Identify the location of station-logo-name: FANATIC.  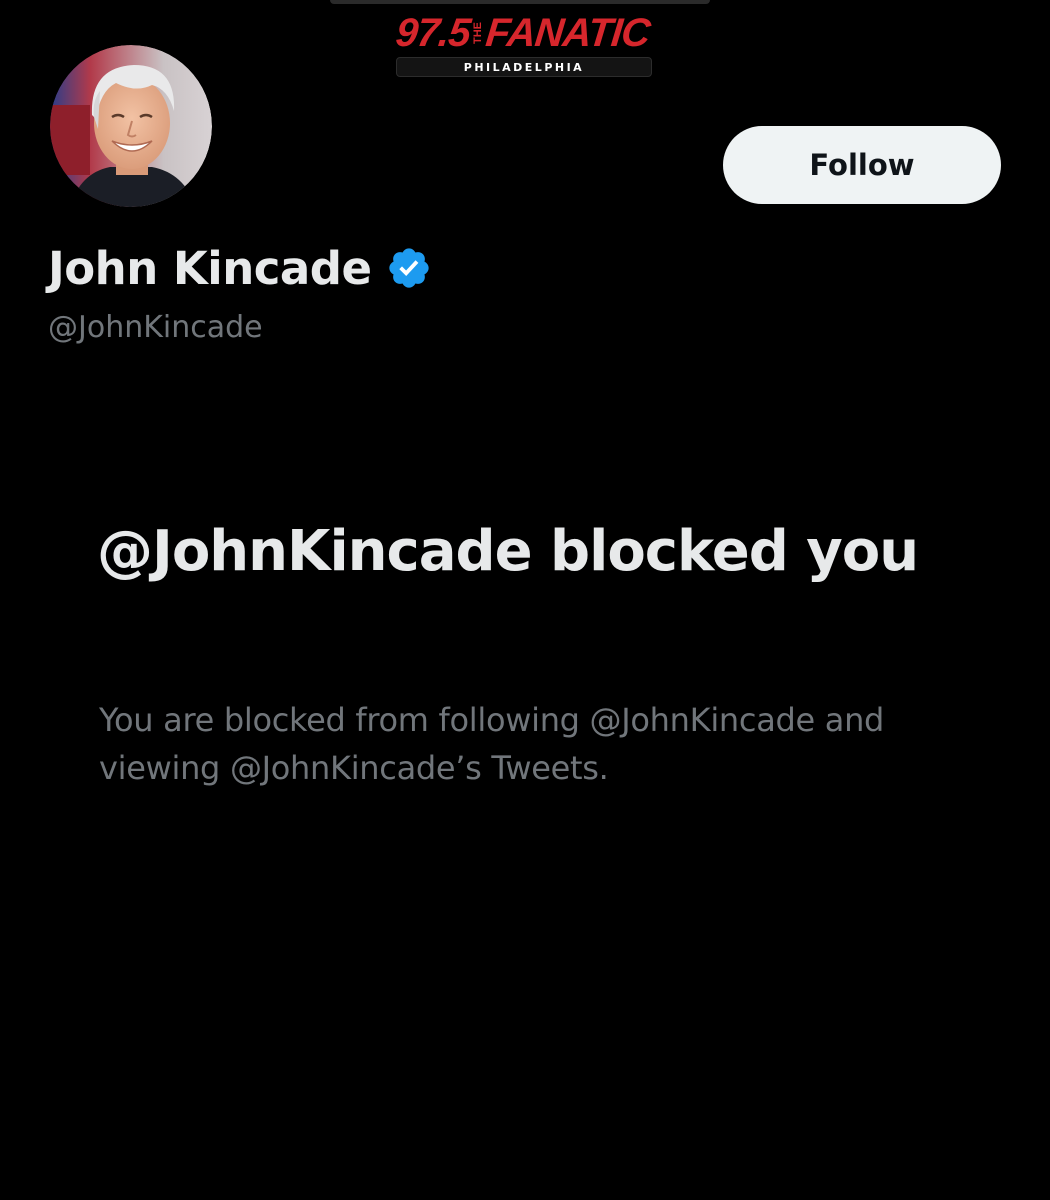
(567, 32).